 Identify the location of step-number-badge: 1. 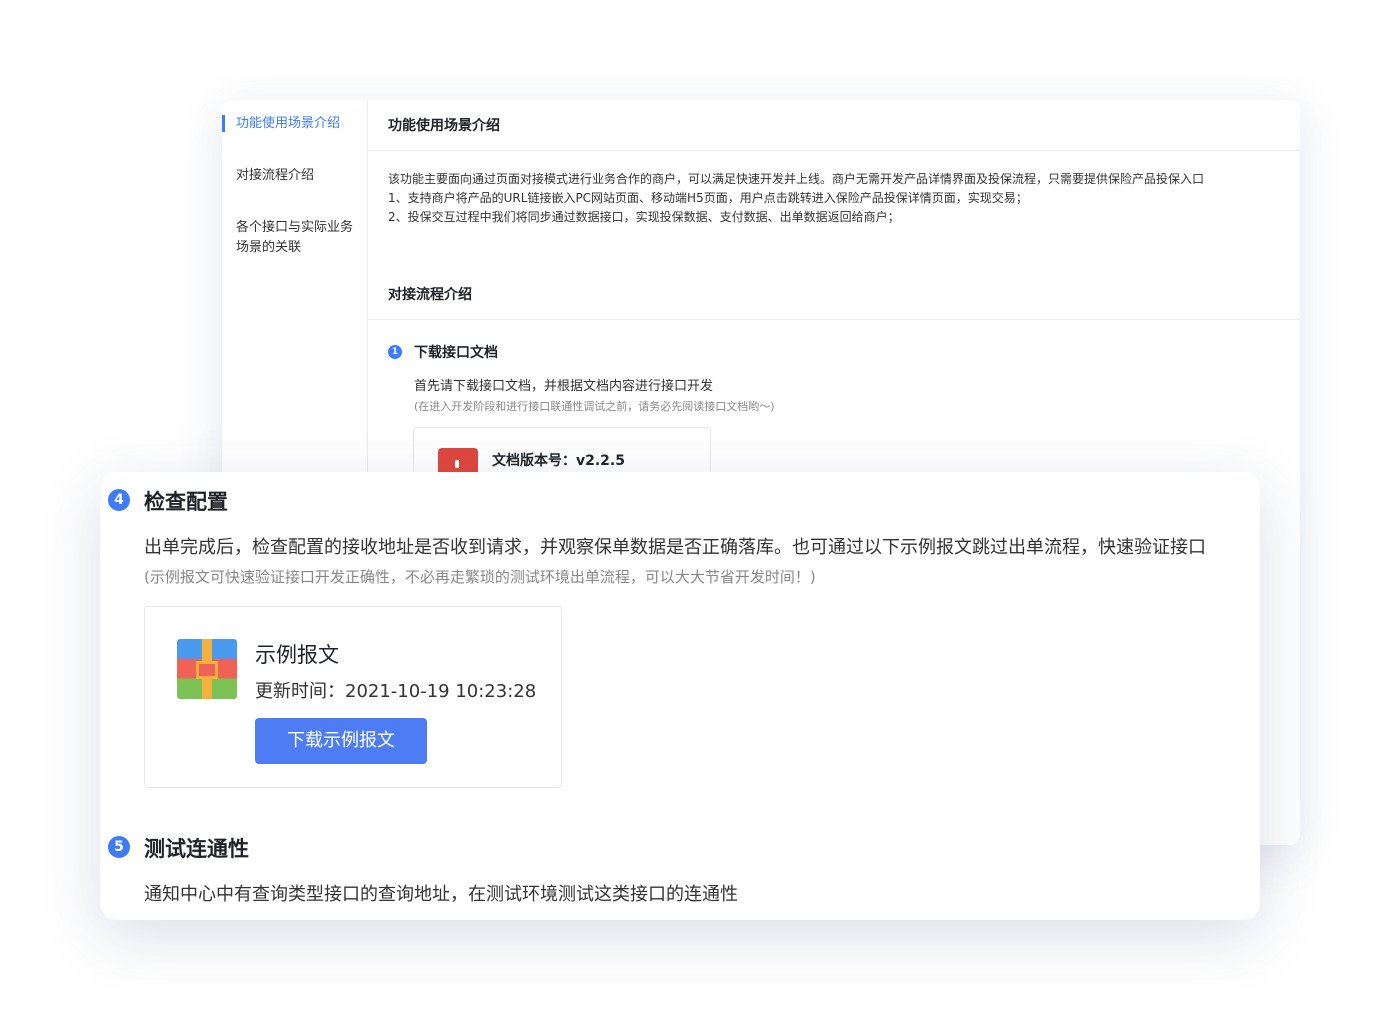
(395, 352).